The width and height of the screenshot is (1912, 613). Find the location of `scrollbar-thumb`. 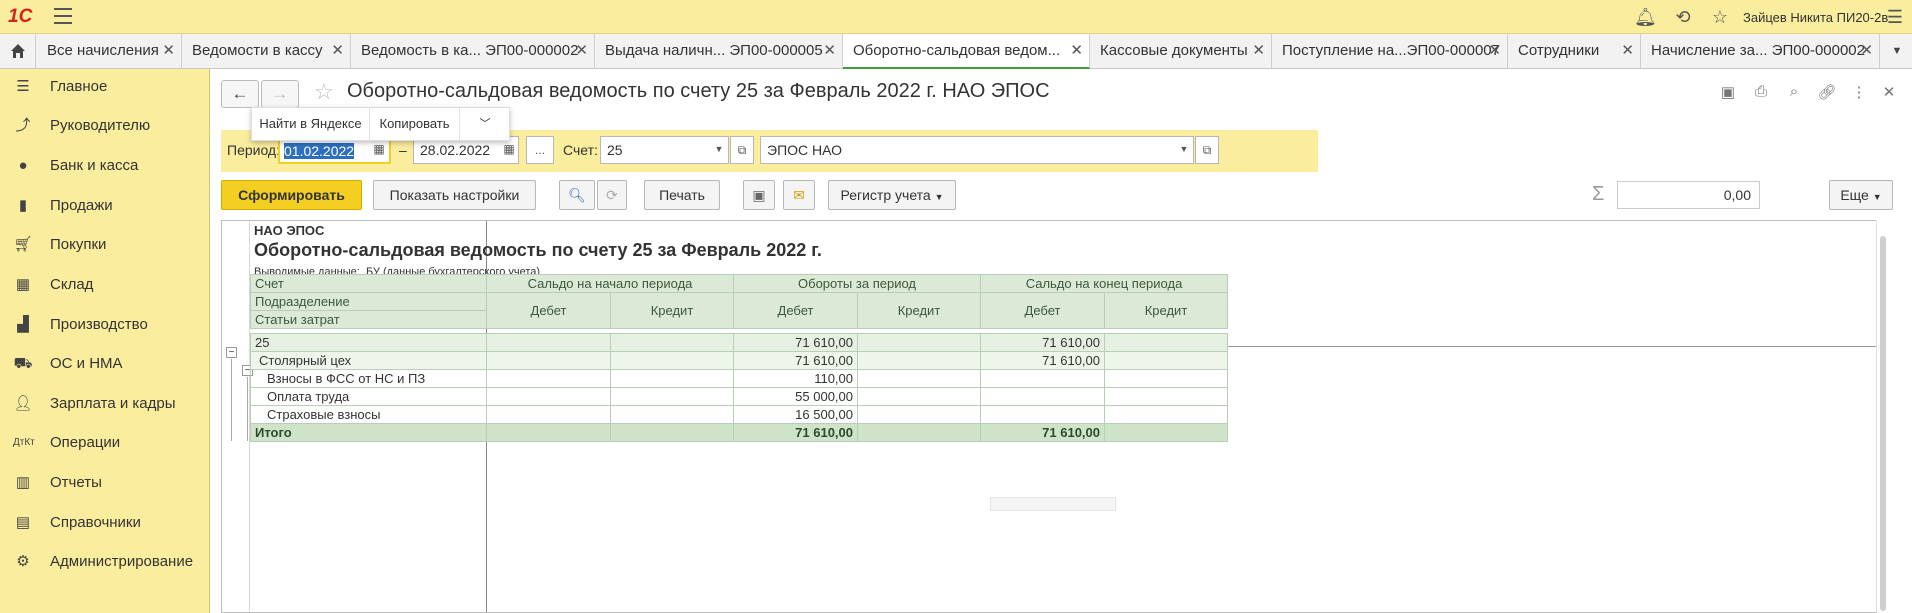

scrollbar-thumb is located at coordinates (1883, 423).